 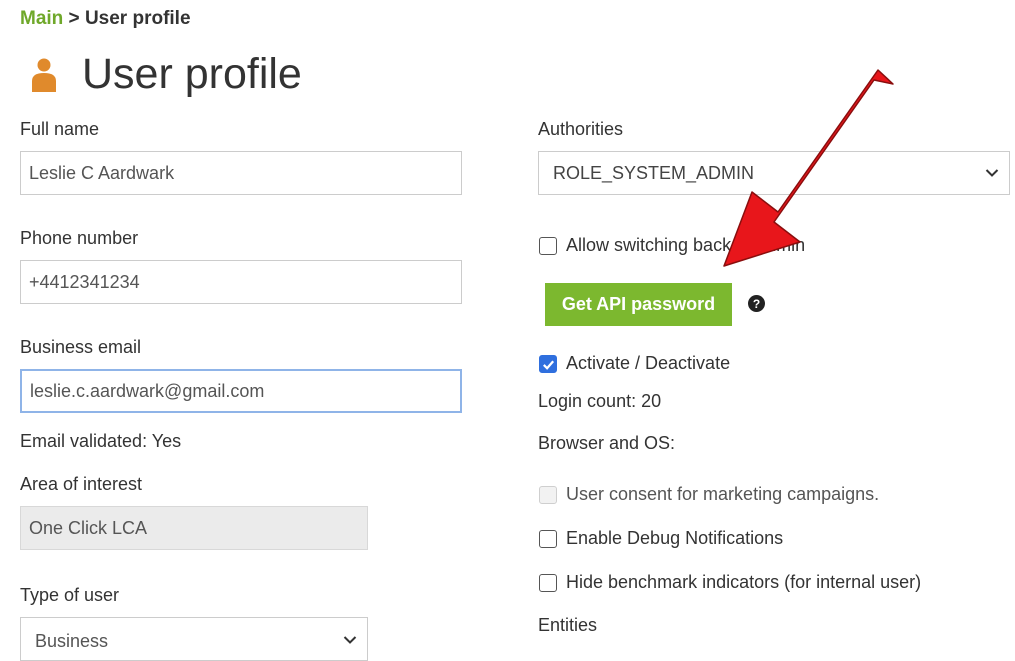 I want to click on phone-number-input: +4412341234, so click(x=241, y=282).